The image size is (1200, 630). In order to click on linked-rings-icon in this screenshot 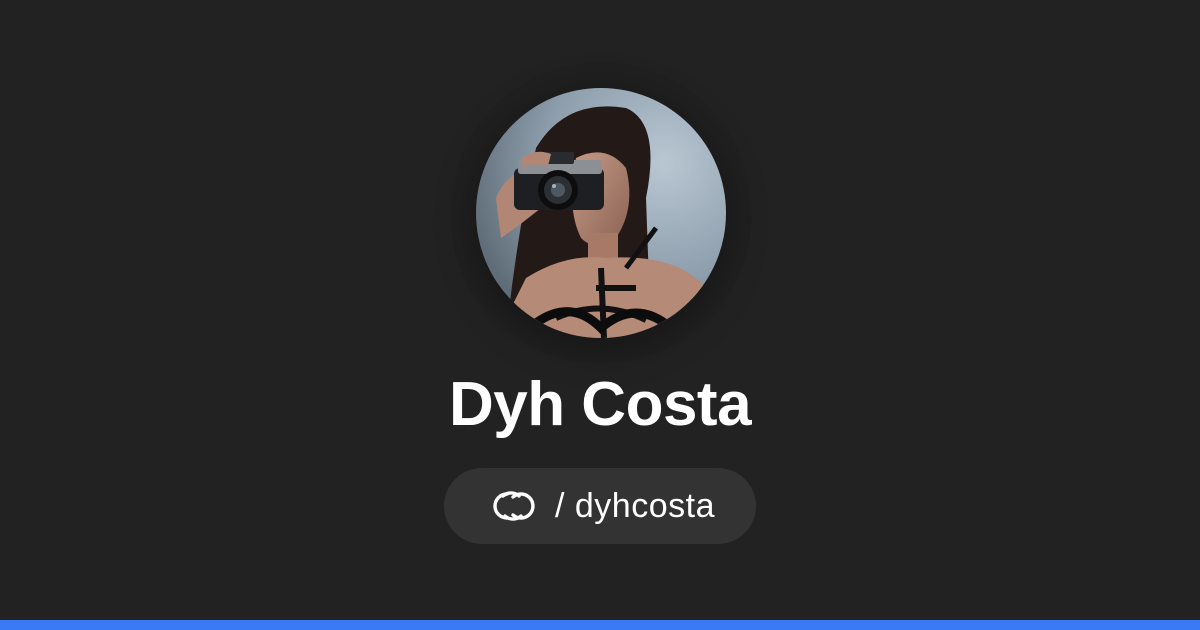, I will do `click(513, 506)`.